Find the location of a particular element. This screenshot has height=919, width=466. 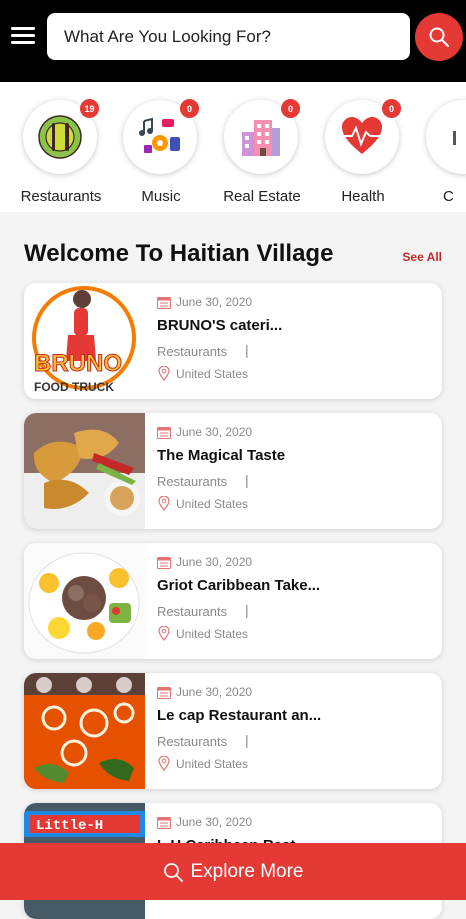

top-bar is located at coordinates (233, 41).